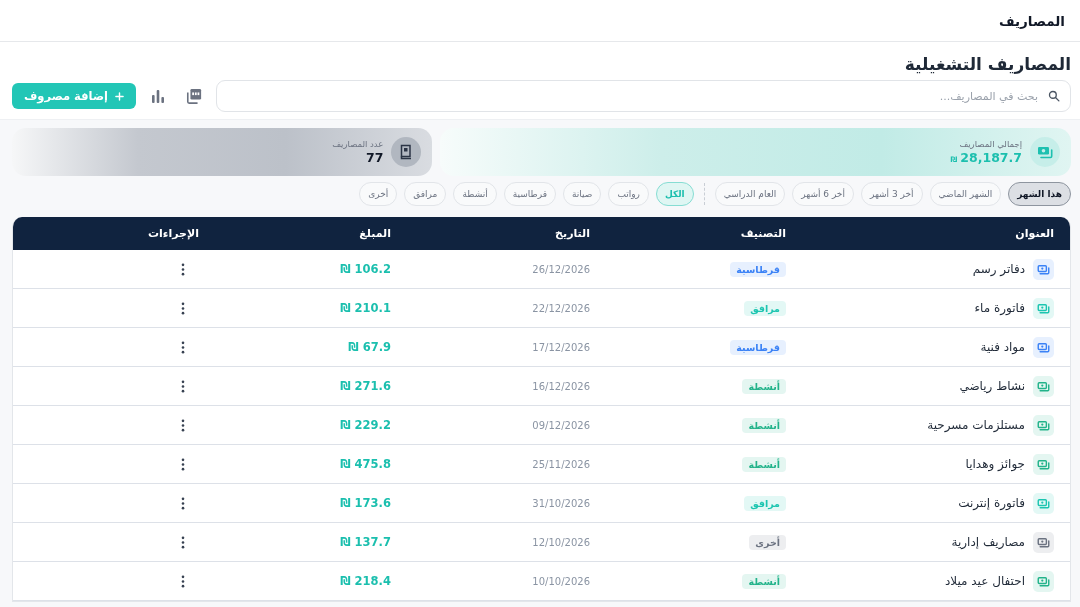 The image size is (1080, 607). Describe the element at coordinates (990, 144) in the screenshot. I see `stat-label: إجمالي المصاريف` at that location.